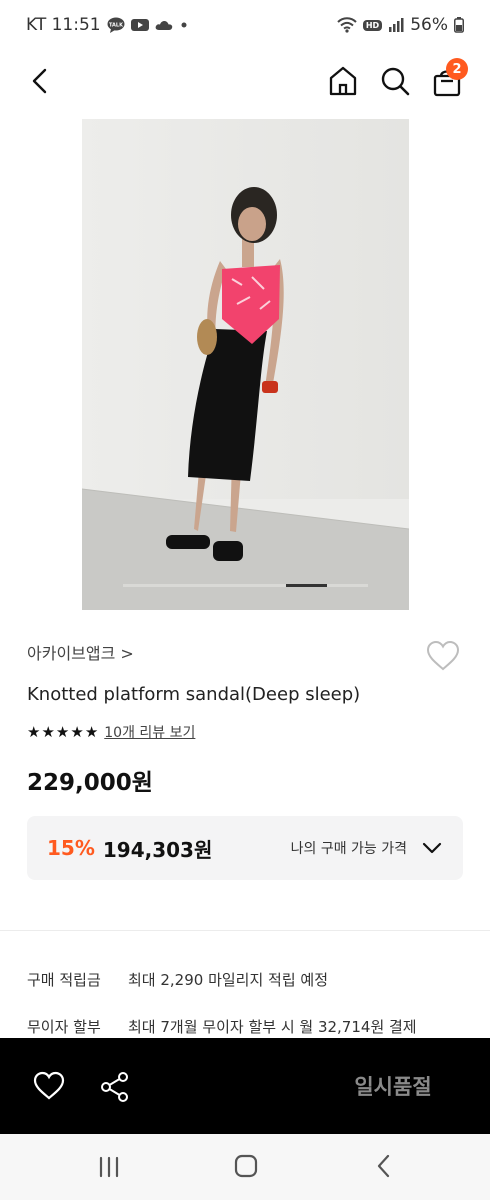  I want to click on cloud-icon, so click(164, 25).